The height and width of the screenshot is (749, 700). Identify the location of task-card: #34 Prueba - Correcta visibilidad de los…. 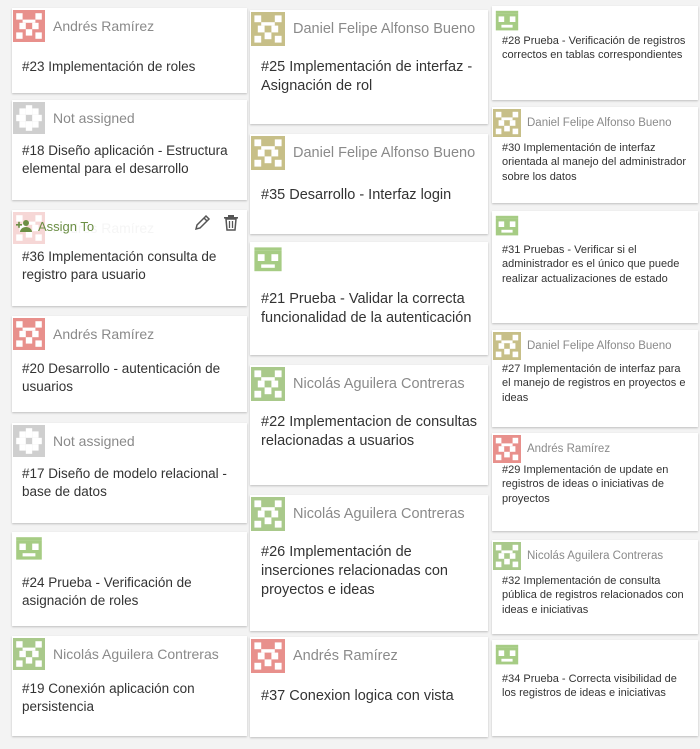
(595, 688).